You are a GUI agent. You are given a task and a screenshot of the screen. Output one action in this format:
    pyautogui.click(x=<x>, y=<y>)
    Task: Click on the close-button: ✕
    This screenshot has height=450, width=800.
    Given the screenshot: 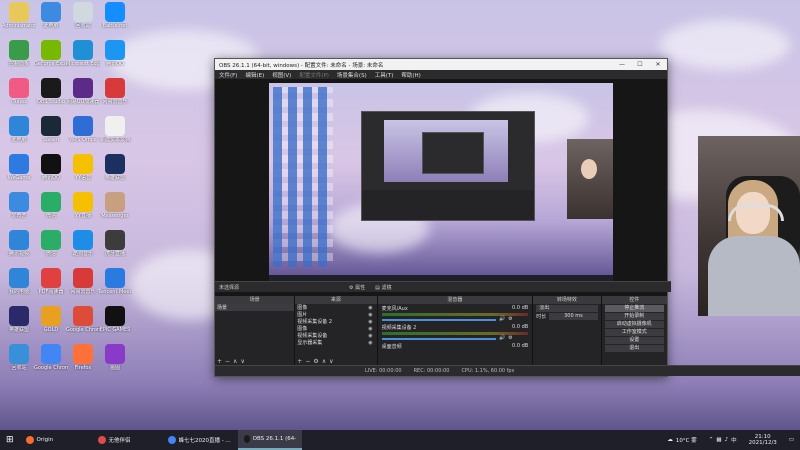 What is the action you would take?
    pyautogui.click(x=658, y=64)
    